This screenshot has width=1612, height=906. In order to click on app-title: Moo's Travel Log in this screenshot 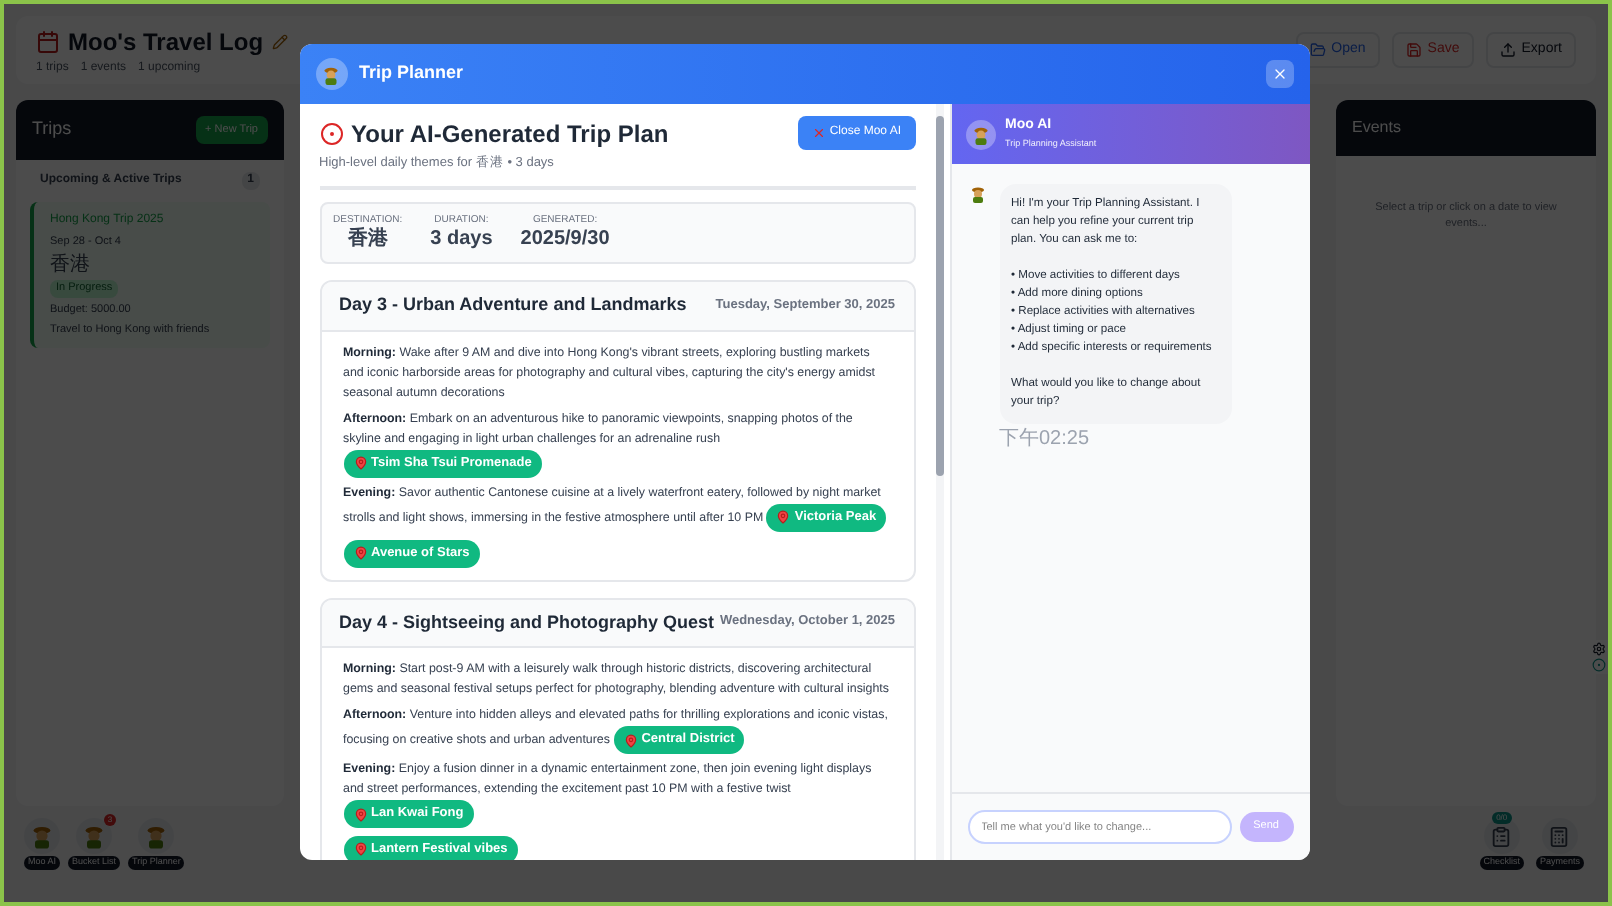, I will do `click(166, 42)`.